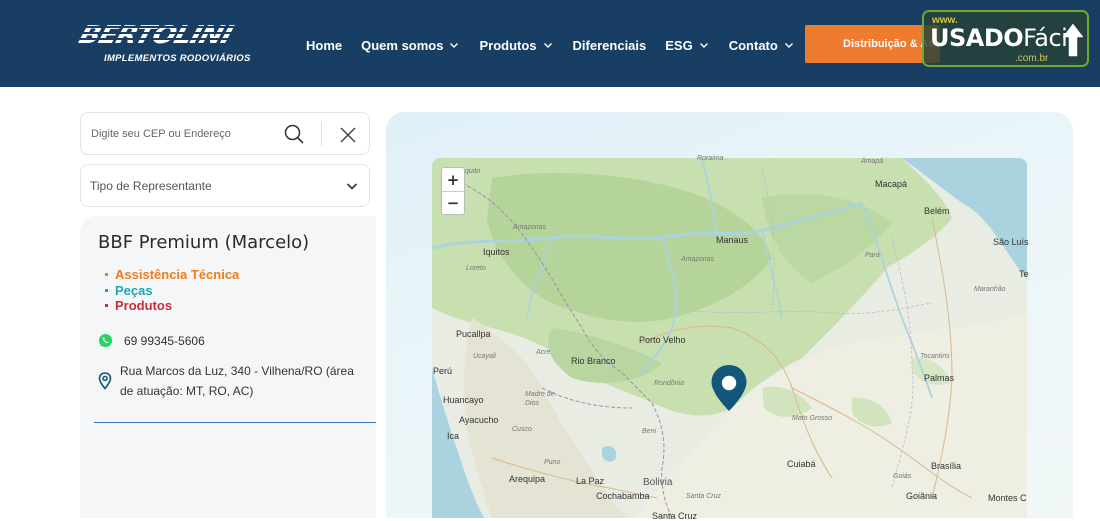 Image resolution: width=1100 pixels, height=521 pixels. Describe the element at coordinates (902, 476) in the screenshot. I see `map-region-label: Goiás` at that location.